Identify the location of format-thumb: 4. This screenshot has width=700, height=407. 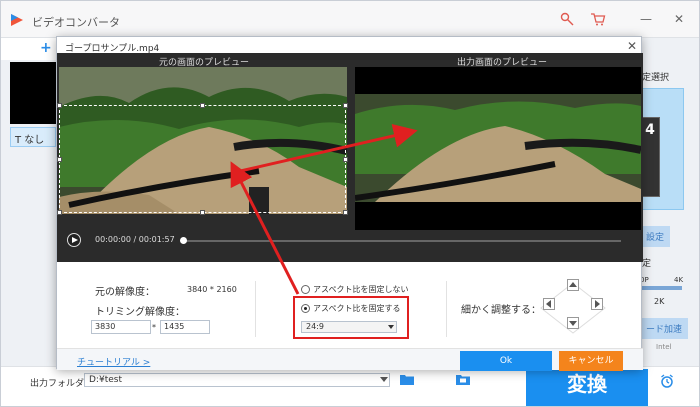
(650, 157).